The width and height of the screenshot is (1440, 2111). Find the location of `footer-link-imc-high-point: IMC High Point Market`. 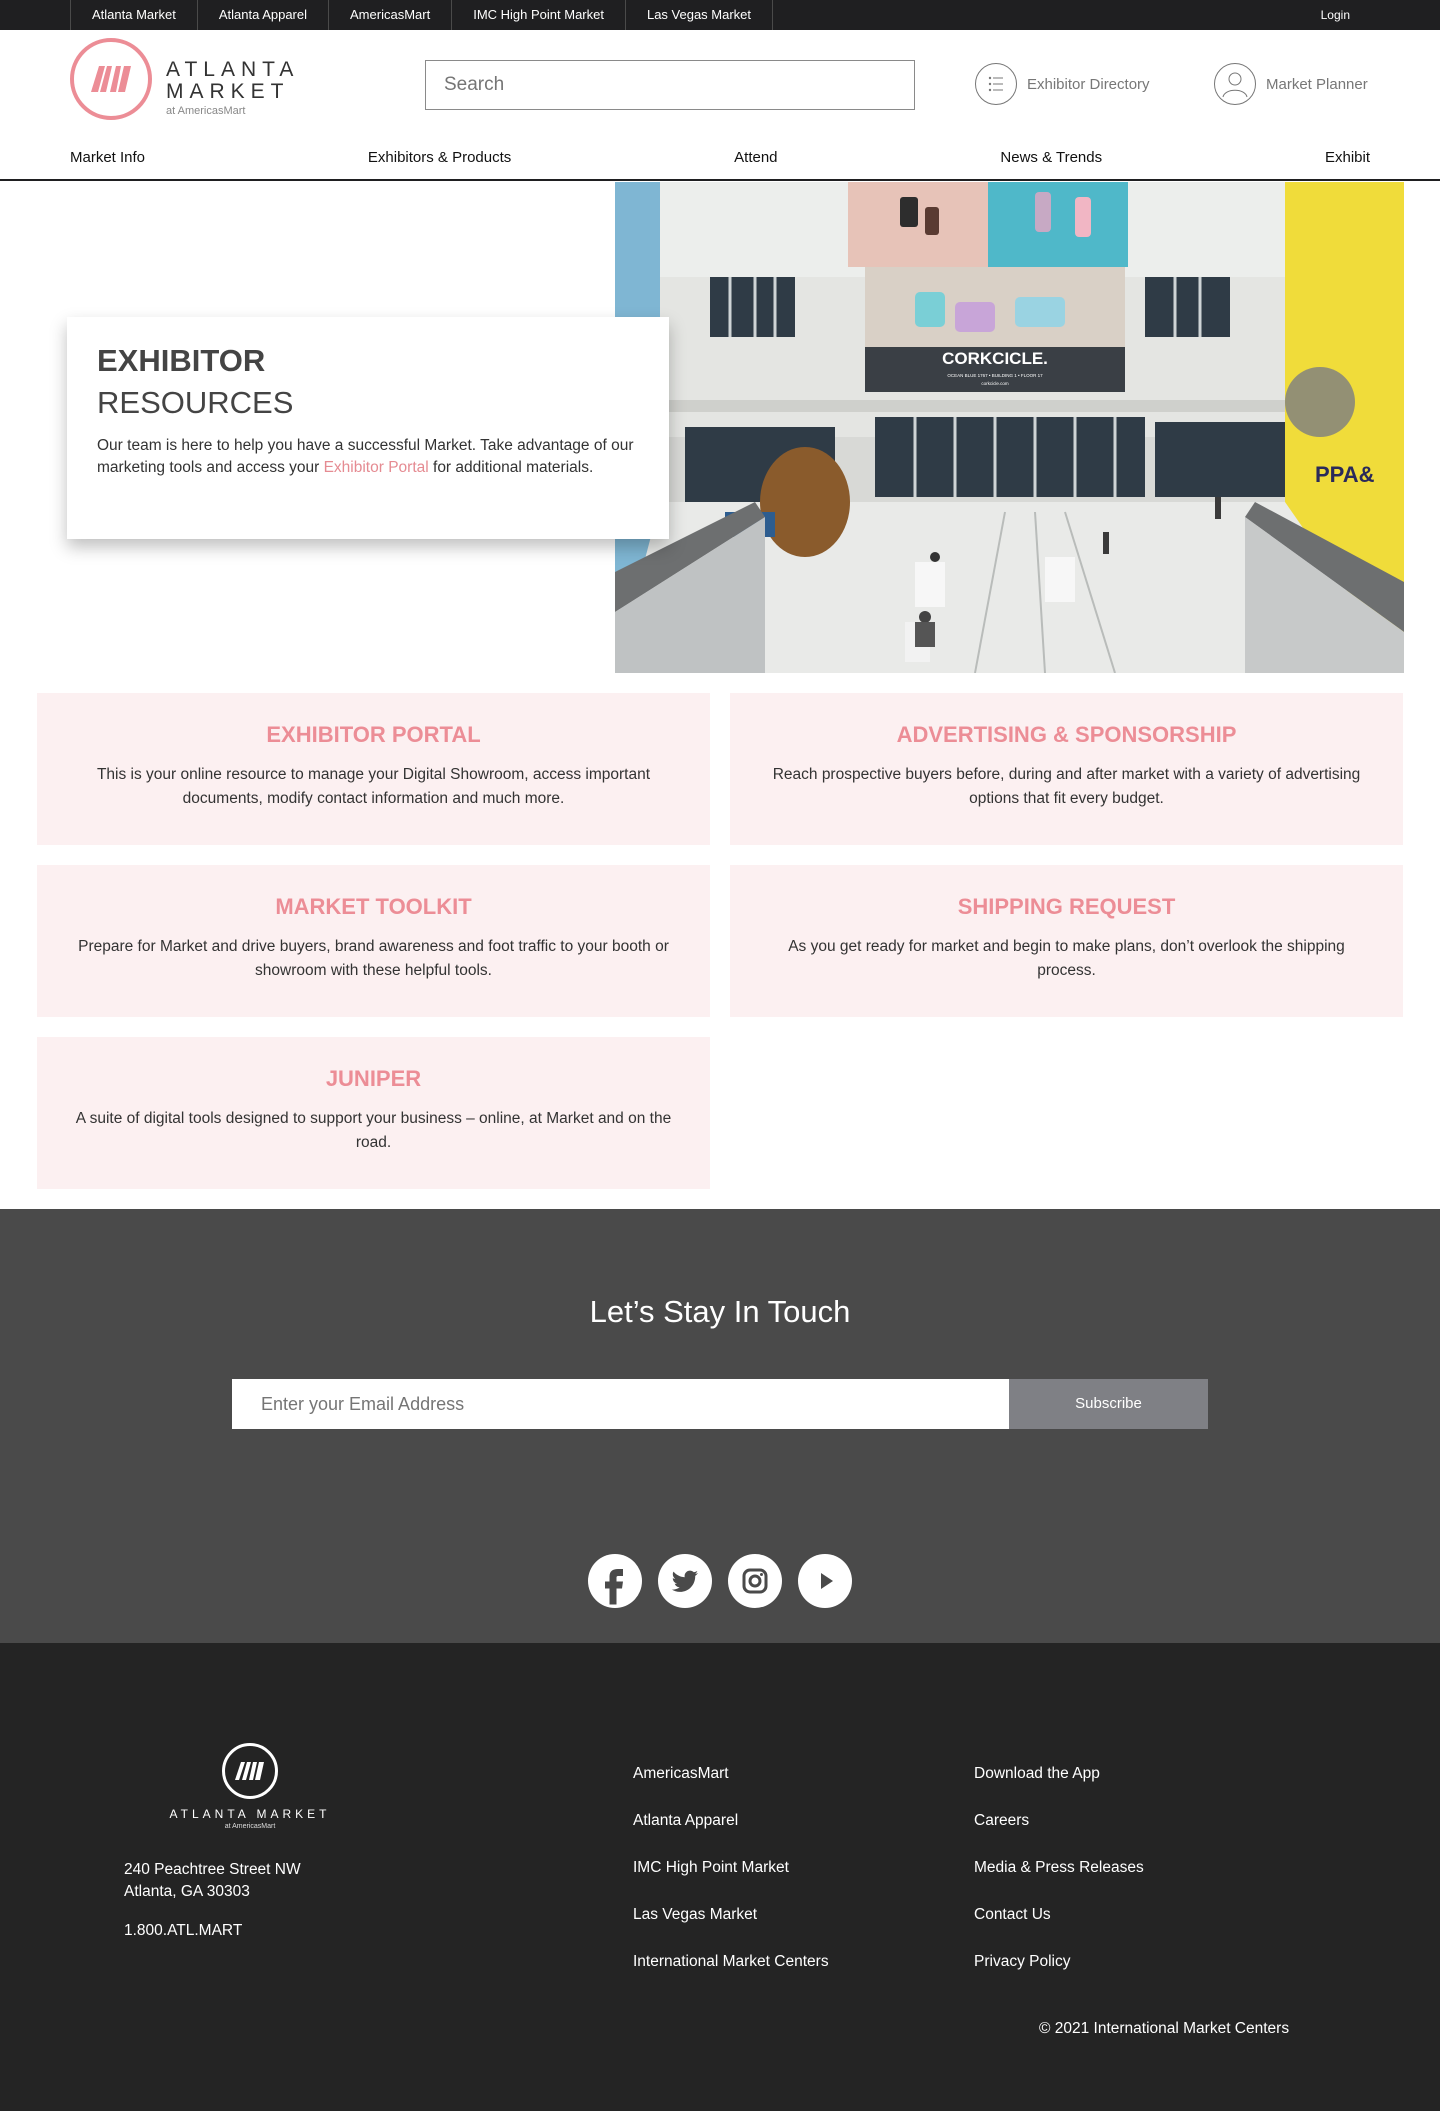

footer-link-imc-high-point: IMC High Point Market is located at coordinates (731, 1881).